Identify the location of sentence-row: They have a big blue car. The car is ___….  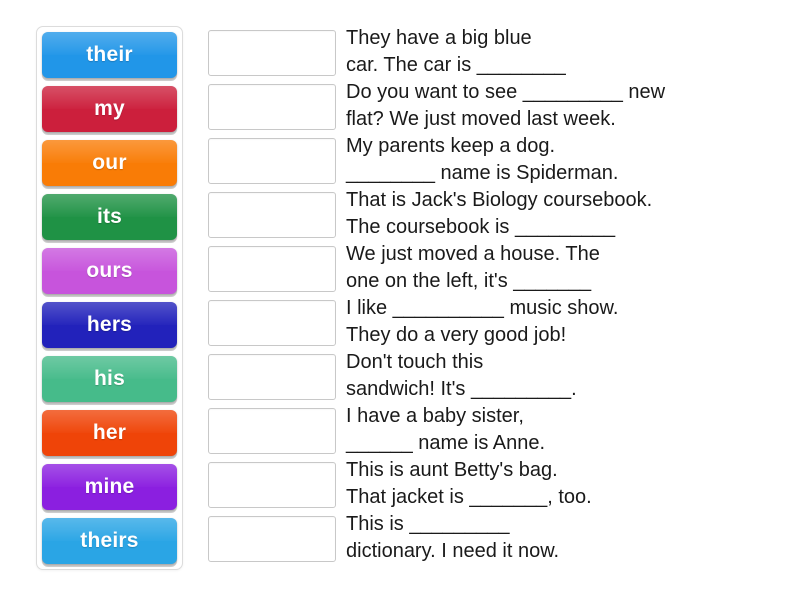
(498, 54).